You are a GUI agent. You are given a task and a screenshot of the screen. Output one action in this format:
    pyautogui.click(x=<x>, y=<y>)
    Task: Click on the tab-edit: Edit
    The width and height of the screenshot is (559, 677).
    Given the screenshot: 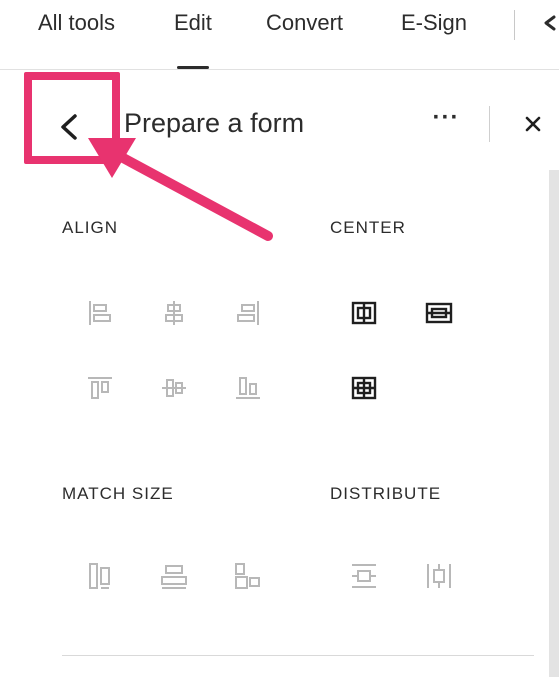 What is the action you would take?
    pyautogui.click(x=193, y=38)
    